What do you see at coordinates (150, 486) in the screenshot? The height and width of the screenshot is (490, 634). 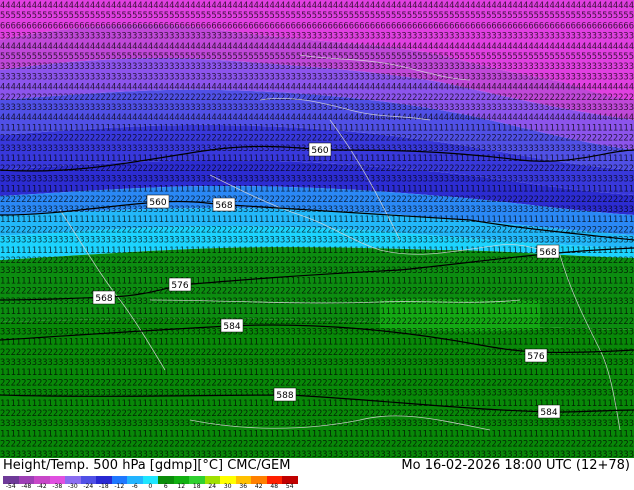 I see `colorbar-tick-label: 0` at bounding box center [150, 486].